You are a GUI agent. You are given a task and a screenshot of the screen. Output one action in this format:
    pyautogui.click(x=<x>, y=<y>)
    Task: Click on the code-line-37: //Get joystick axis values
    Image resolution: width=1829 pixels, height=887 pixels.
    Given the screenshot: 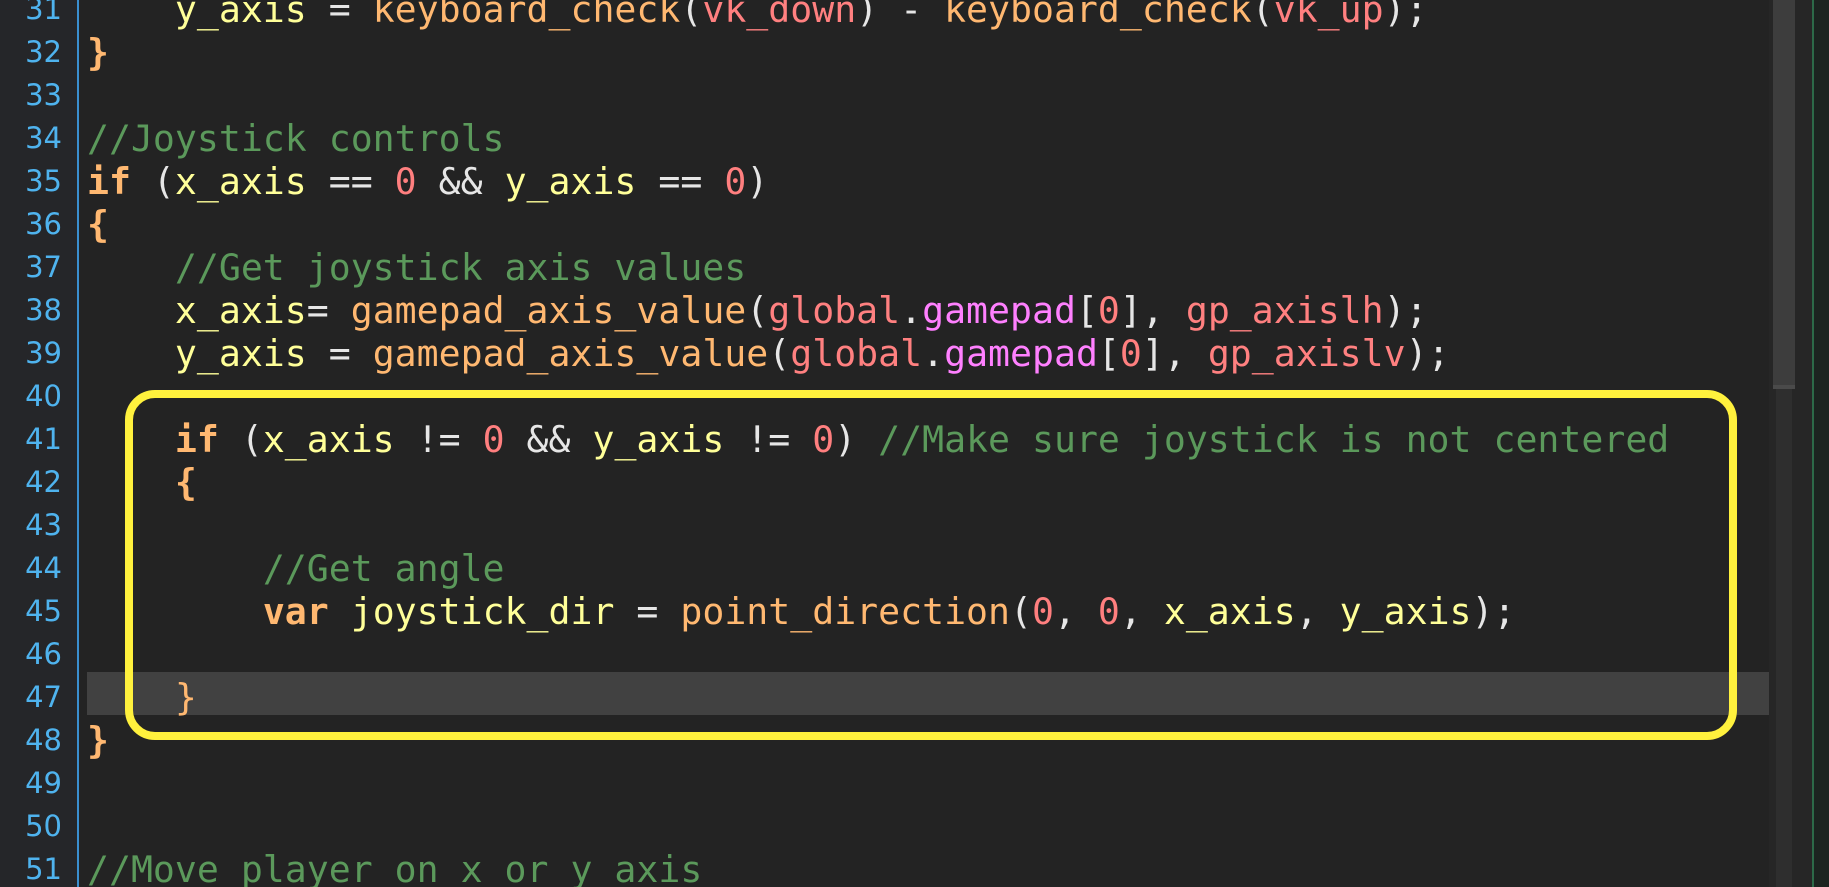 What is the action you would take?
    pyautogui.click(x=416, y=267)
    